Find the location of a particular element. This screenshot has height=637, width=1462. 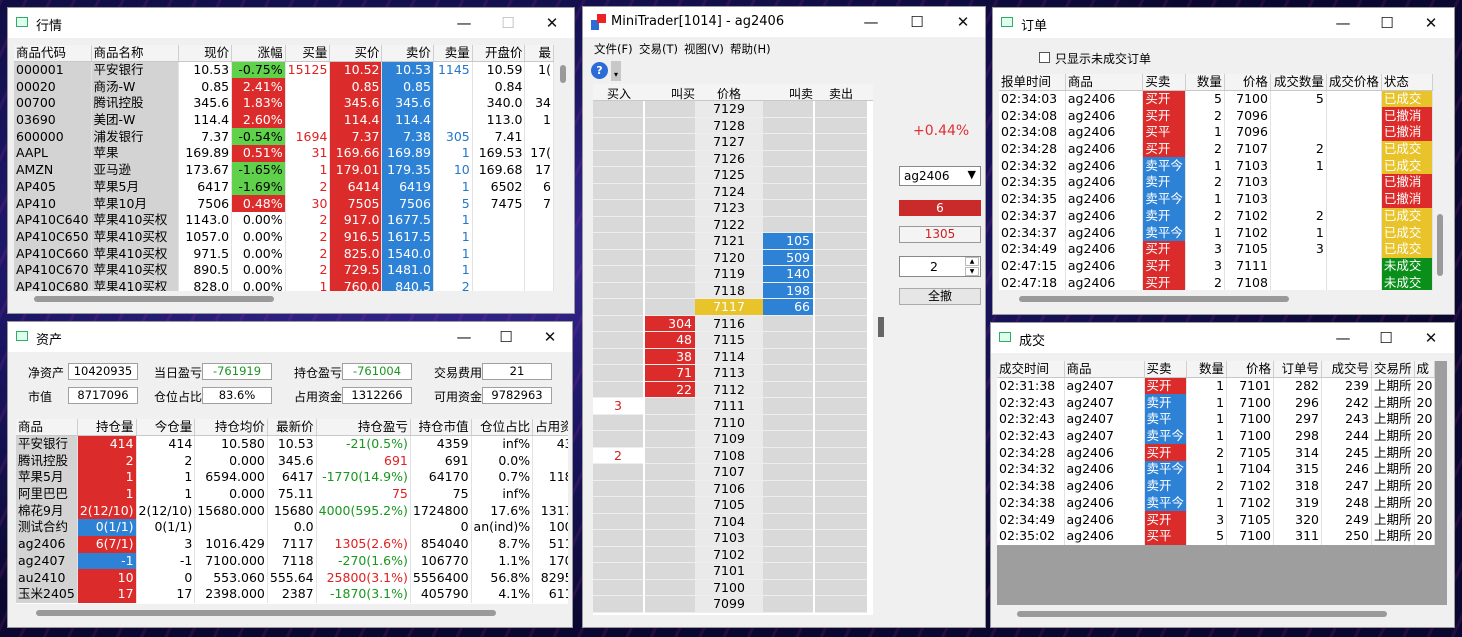

ladder-row: 7104 is located at coordinates (733, 521).